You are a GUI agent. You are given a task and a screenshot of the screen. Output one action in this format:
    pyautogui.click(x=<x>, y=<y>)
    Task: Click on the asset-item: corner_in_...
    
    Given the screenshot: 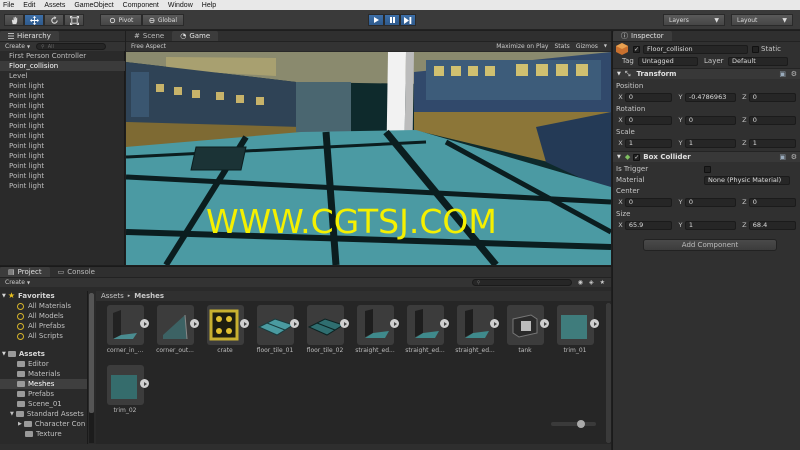 What is the action you would take?
    pyautogui.click(x=125, y=332)
    